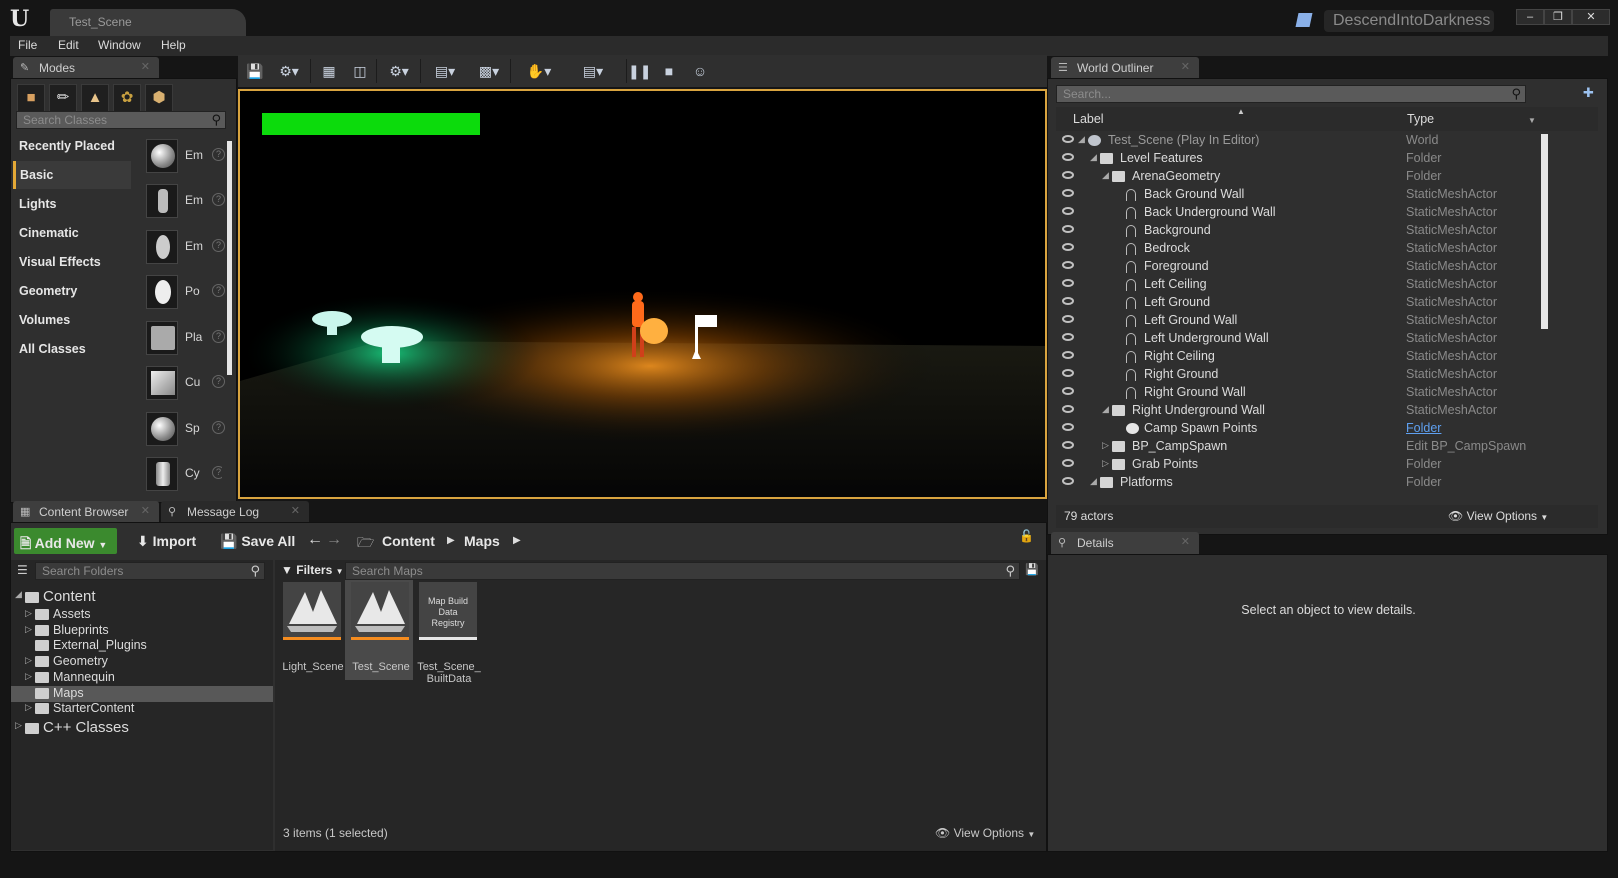 This screenshot has height=878, width=1618. What do you see at coordinates (669, 71) in the screenshot?
I see `stop-icon: ■` at bounding box center [669, 71].